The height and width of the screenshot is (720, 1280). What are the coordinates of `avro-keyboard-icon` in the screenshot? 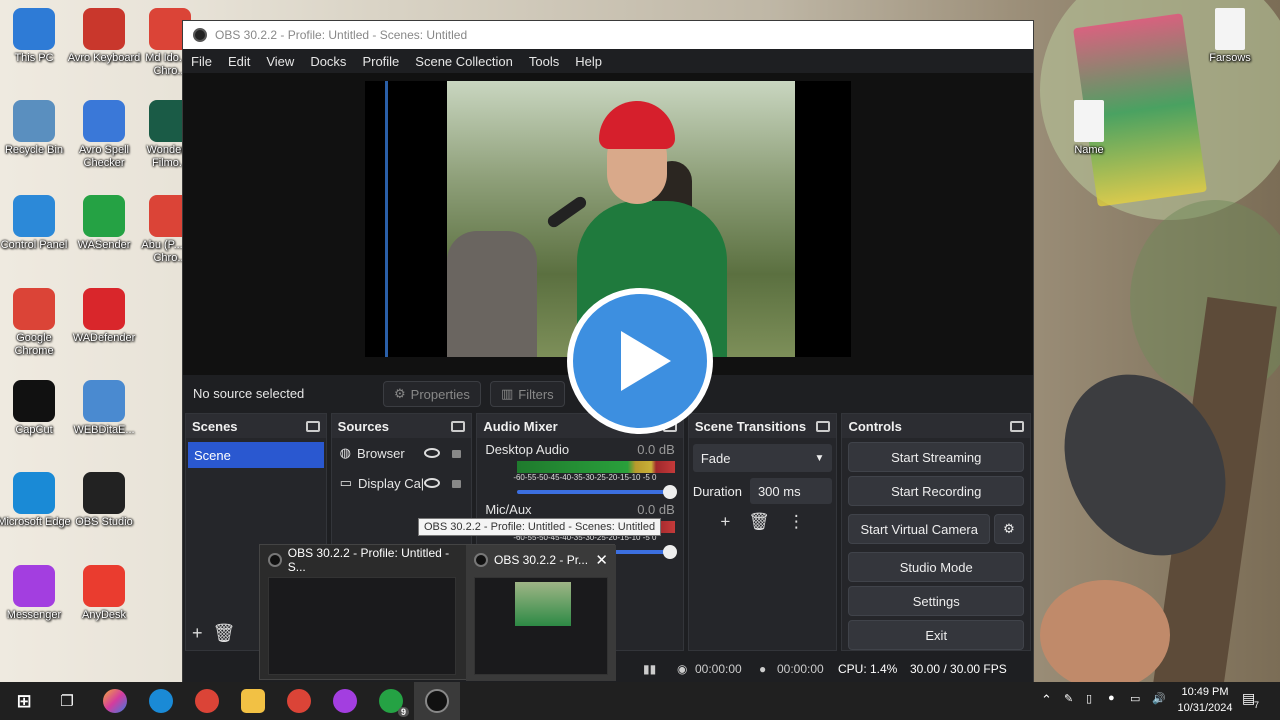 It's located at (104, 29).